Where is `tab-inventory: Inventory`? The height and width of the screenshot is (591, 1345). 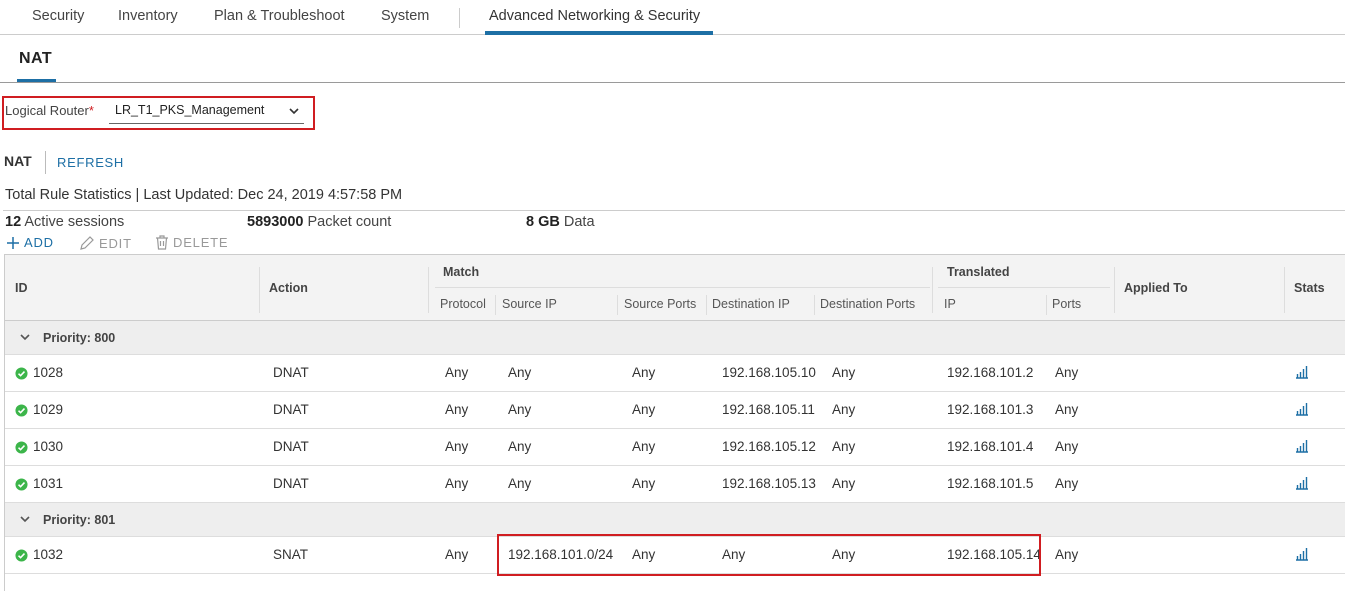 tab-inventory: Inventory is located at coordinates (148, 16).